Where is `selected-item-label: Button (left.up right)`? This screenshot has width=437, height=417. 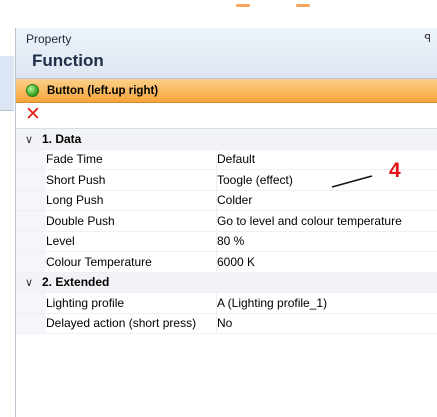
selected-item-label: Button (left.up right) is located at coordinates (103, 90).